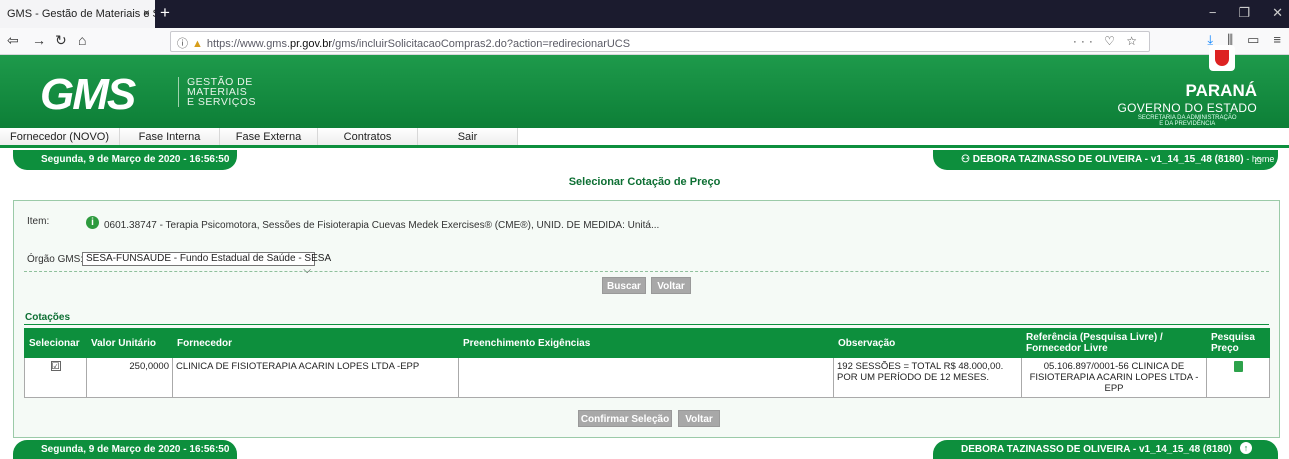 The height and width of the screenshot is (459, 1289). Describe the element at coordinates (13, 40) in the screenshot. I see `back-icon: ⇦` at that location.